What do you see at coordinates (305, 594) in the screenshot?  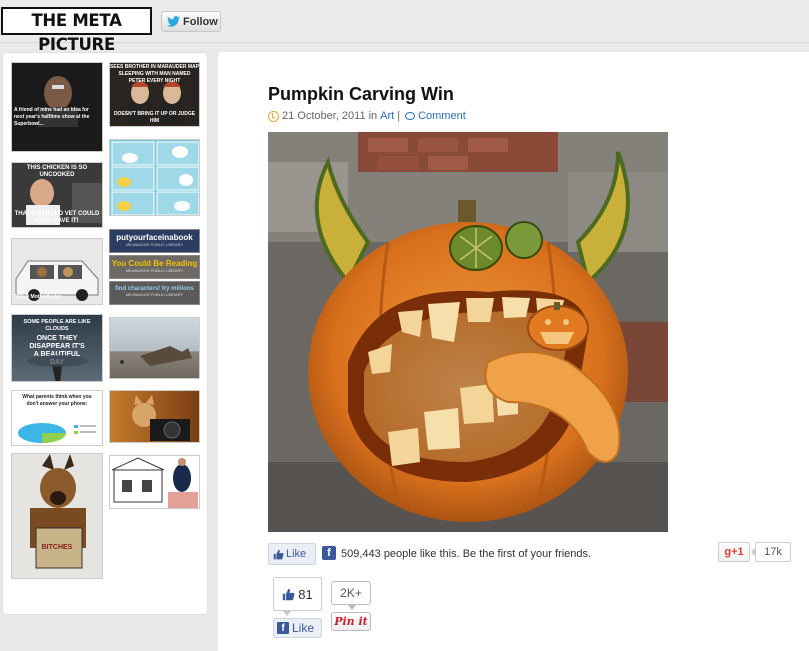 I see `like-count: 81` at bounding box center [305, 594].